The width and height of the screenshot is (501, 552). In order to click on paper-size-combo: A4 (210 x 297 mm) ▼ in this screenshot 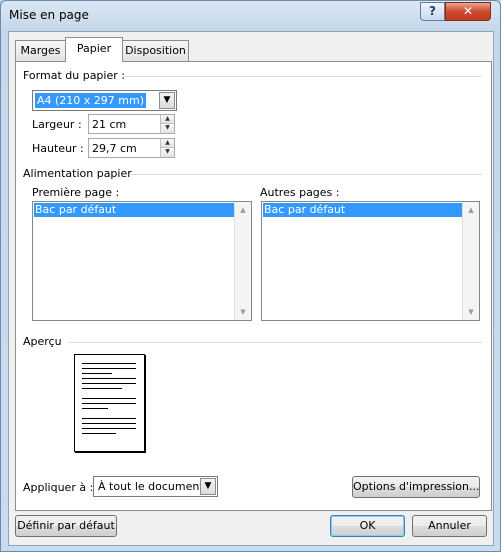, I will do `click(104, 100)`.